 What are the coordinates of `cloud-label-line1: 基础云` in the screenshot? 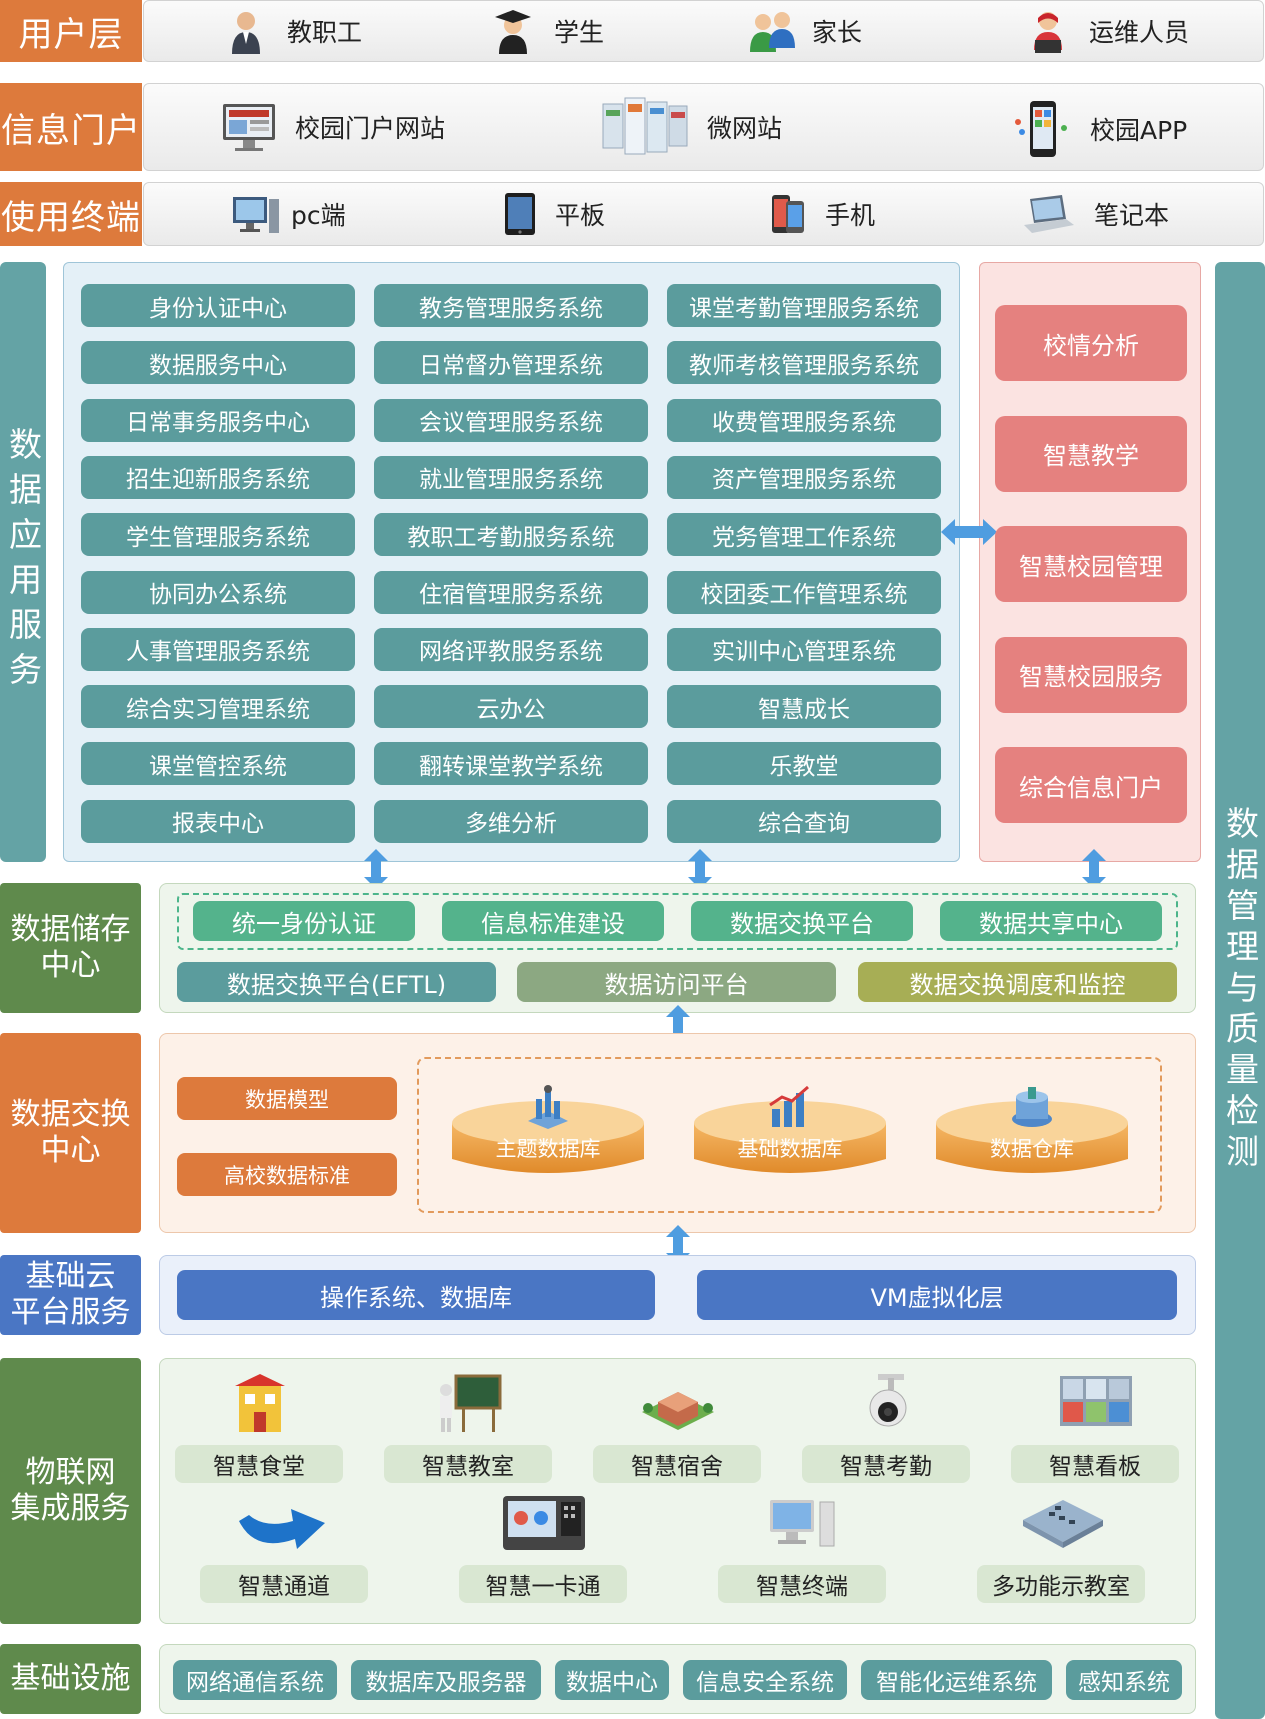 It's located at (70, 1276).